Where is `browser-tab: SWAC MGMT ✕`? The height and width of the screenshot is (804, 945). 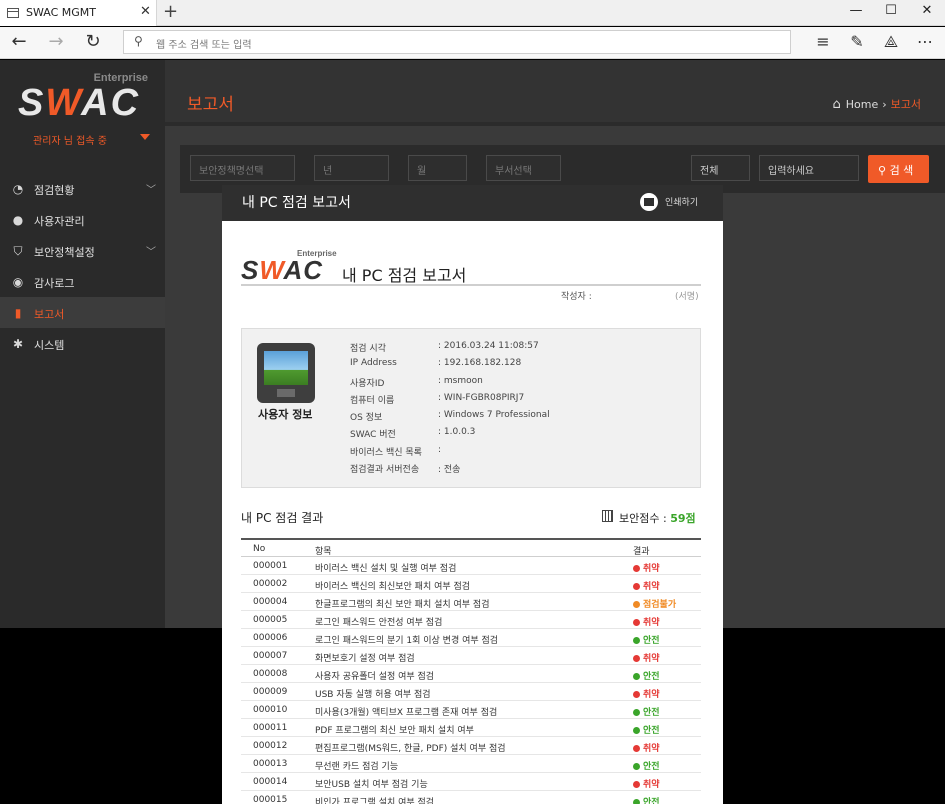
browser-tab: SWAC MGMT ✕ is located at coordinates (78, 13).